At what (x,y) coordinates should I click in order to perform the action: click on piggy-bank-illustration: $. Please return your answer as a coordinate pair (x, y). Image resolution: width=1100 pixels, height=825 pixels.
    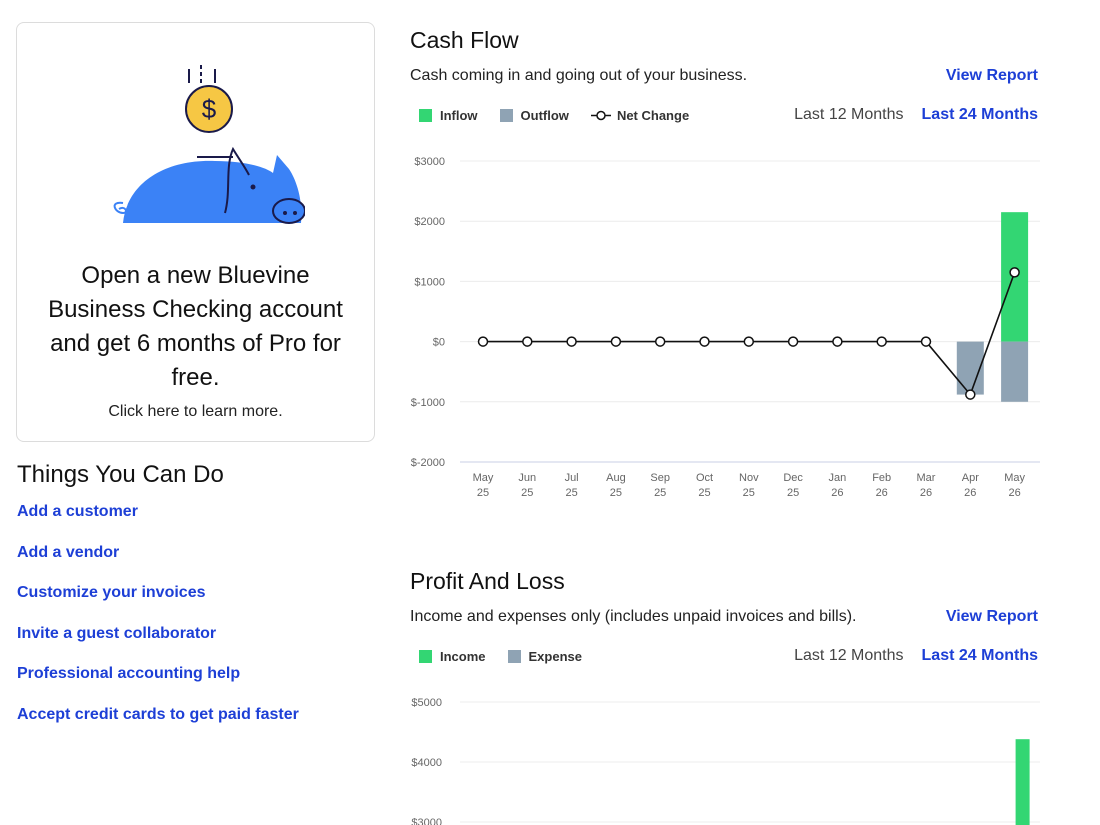
    Looking at the image, I should click on (209, 144).